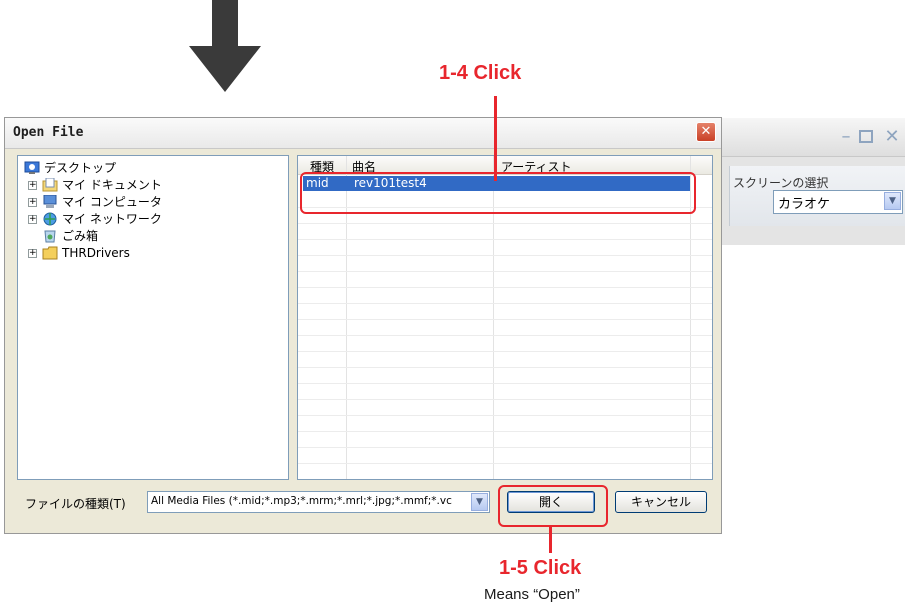 This screenshot has width=905, height=609. Describe the element at coordinates (50, 236) in the screenshot. I see `recycle-bin-icon` at that location.